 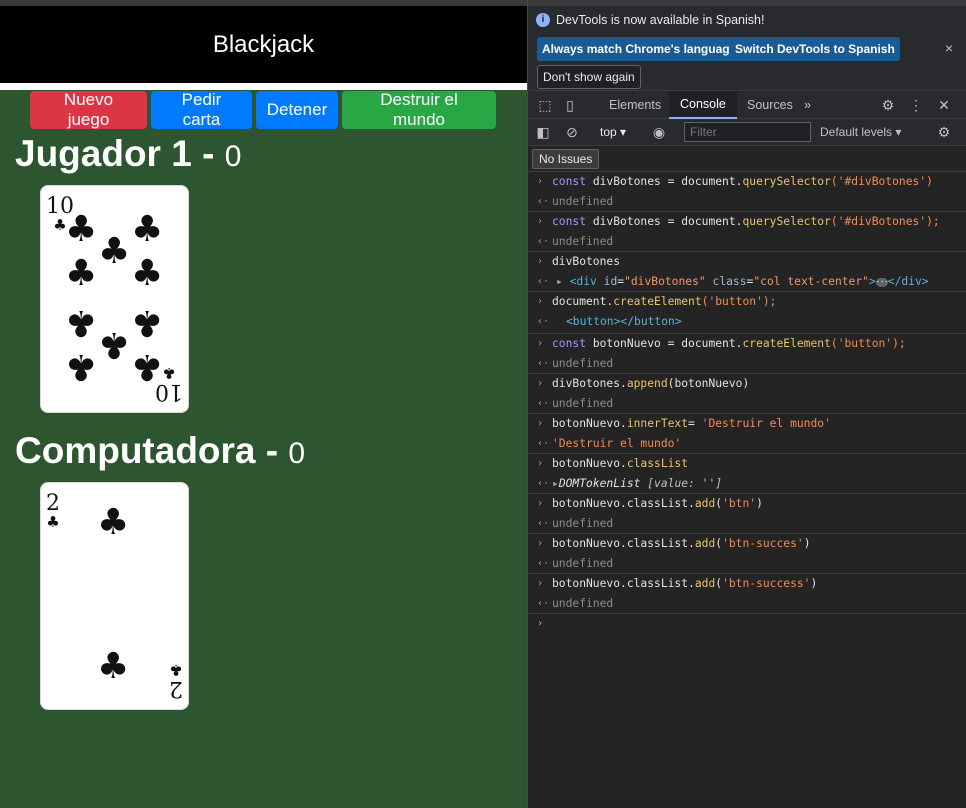 I want to click on computer-heading: Computadora - 0, so click(x=160, y=451).